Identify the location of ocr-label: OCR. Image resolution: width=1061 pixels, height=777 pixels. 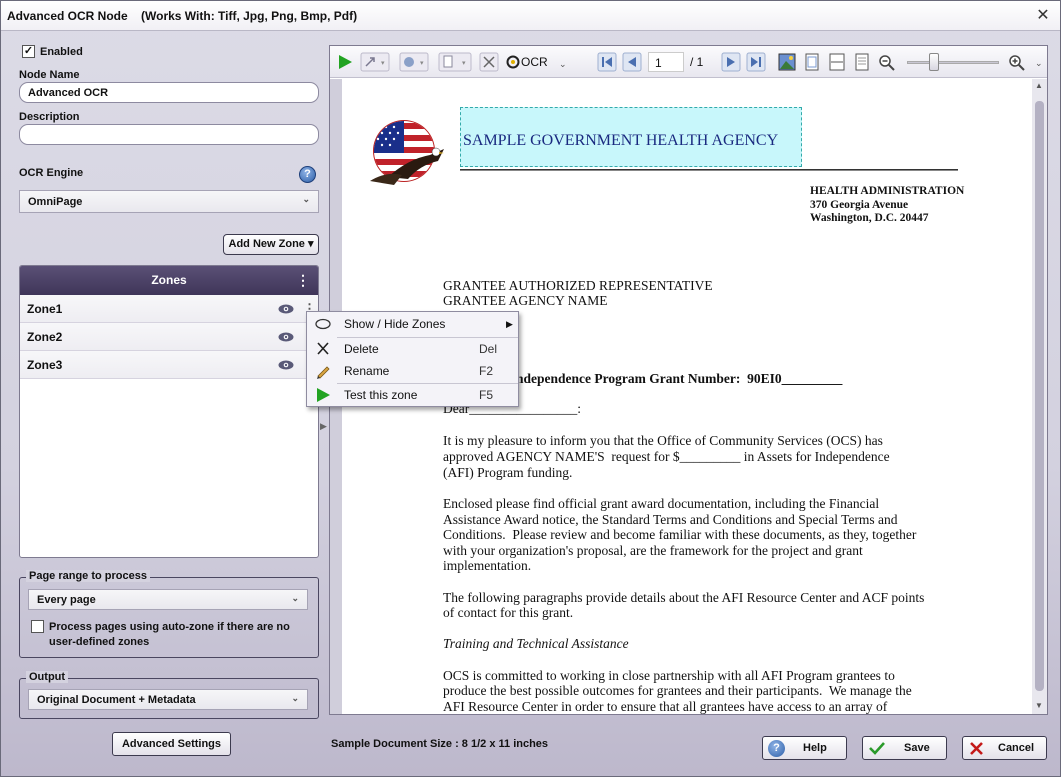
(534, 62).